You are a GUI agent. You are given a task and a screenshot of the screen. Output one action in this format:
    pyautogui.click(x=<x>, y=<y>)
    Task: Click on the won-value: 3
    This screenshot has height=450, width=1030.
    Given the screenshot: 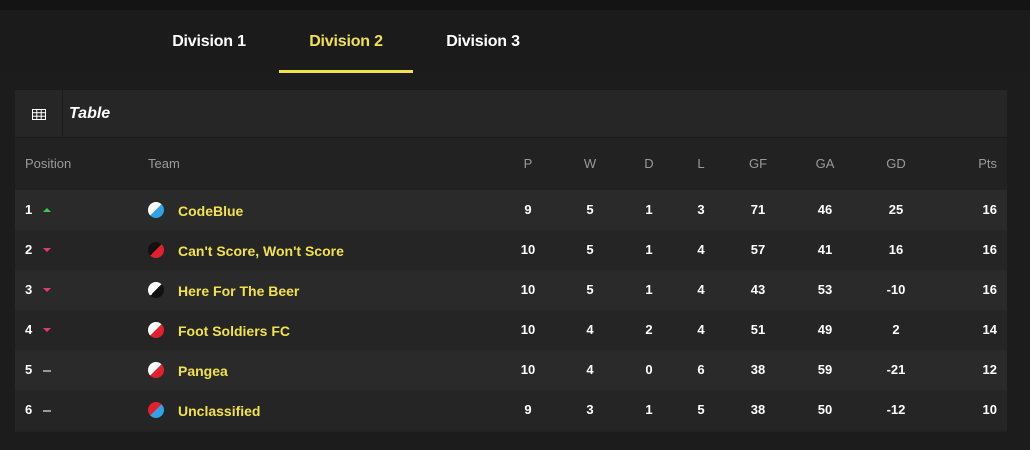 What is the action you would take?
    pyautogui.click(x=590, y=409)
    